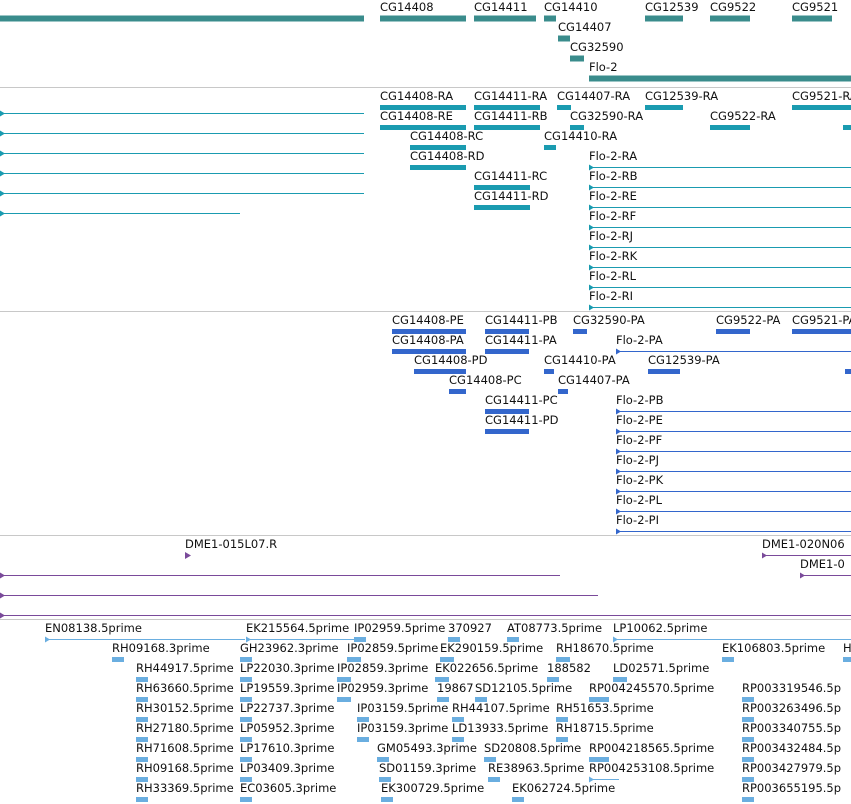  I want to click on feature-label: EN08138.5prime, so click(93, 628).